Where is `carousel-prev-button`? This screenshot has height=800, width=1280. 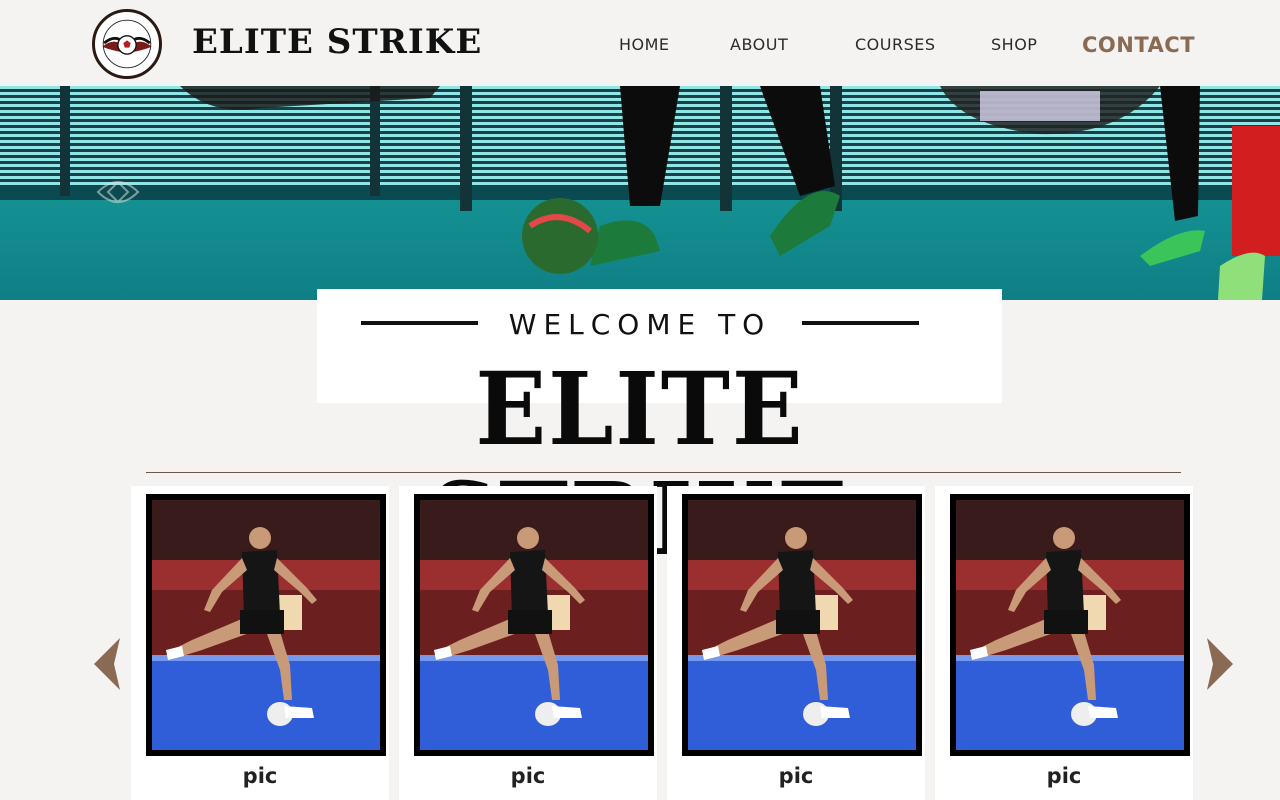
carousel-prev-button is located at coordinates (107, 664).